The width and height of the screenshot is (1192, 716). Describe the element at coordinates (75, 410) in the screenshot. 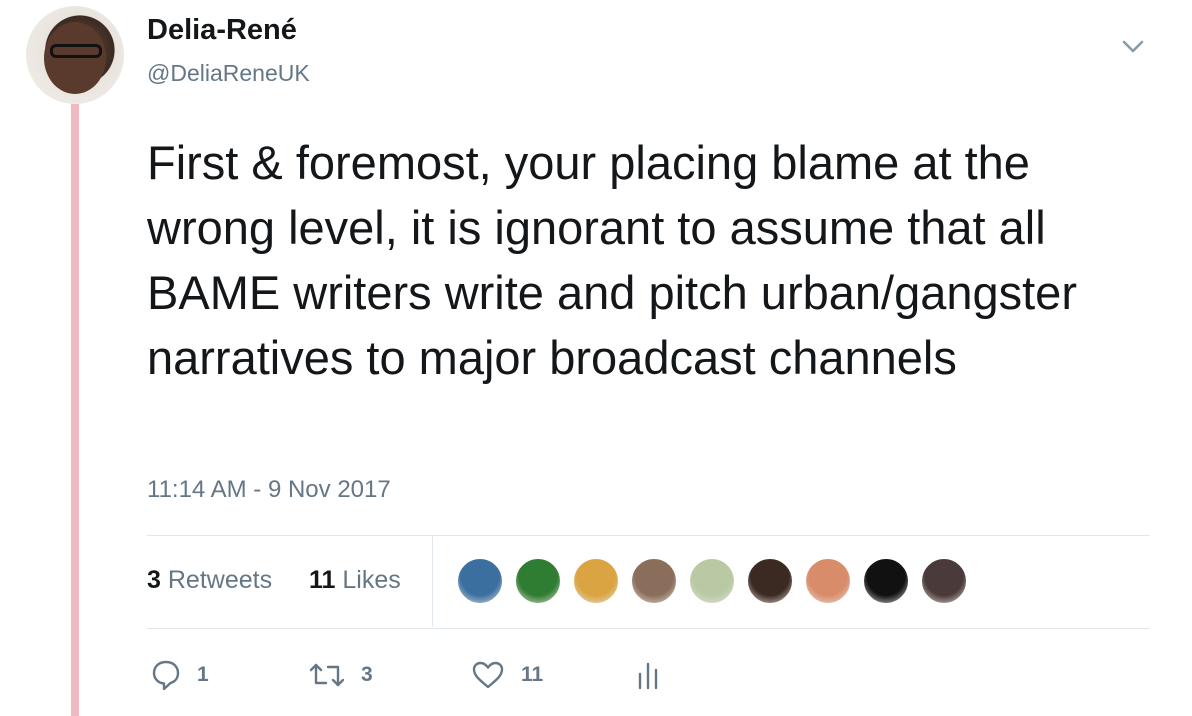

I see `thread-line` at that location.